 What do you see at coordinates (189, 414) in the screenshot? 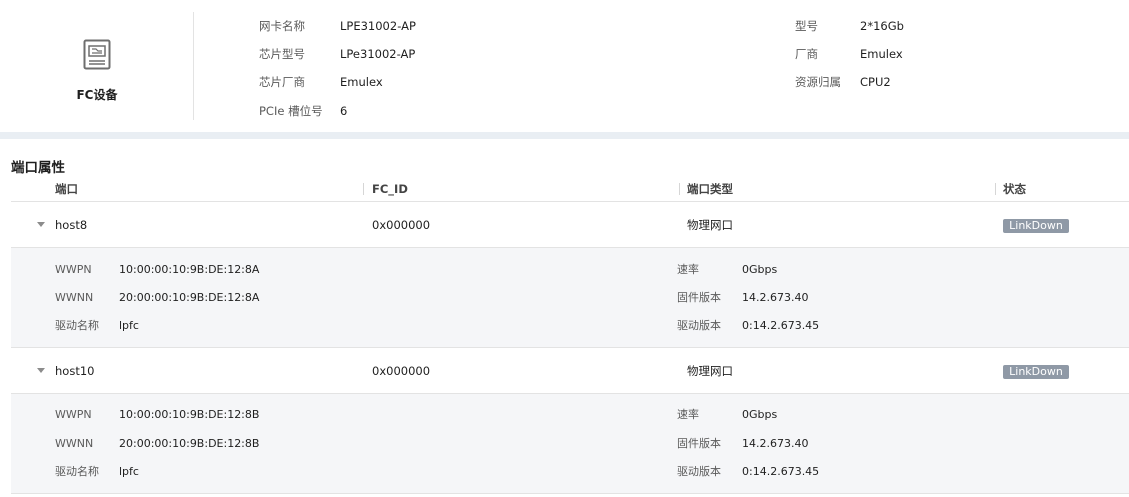
I see `wwpn-value: 10:00:00:10:9B:DE:12:8B` at bounding box center [189, 414].